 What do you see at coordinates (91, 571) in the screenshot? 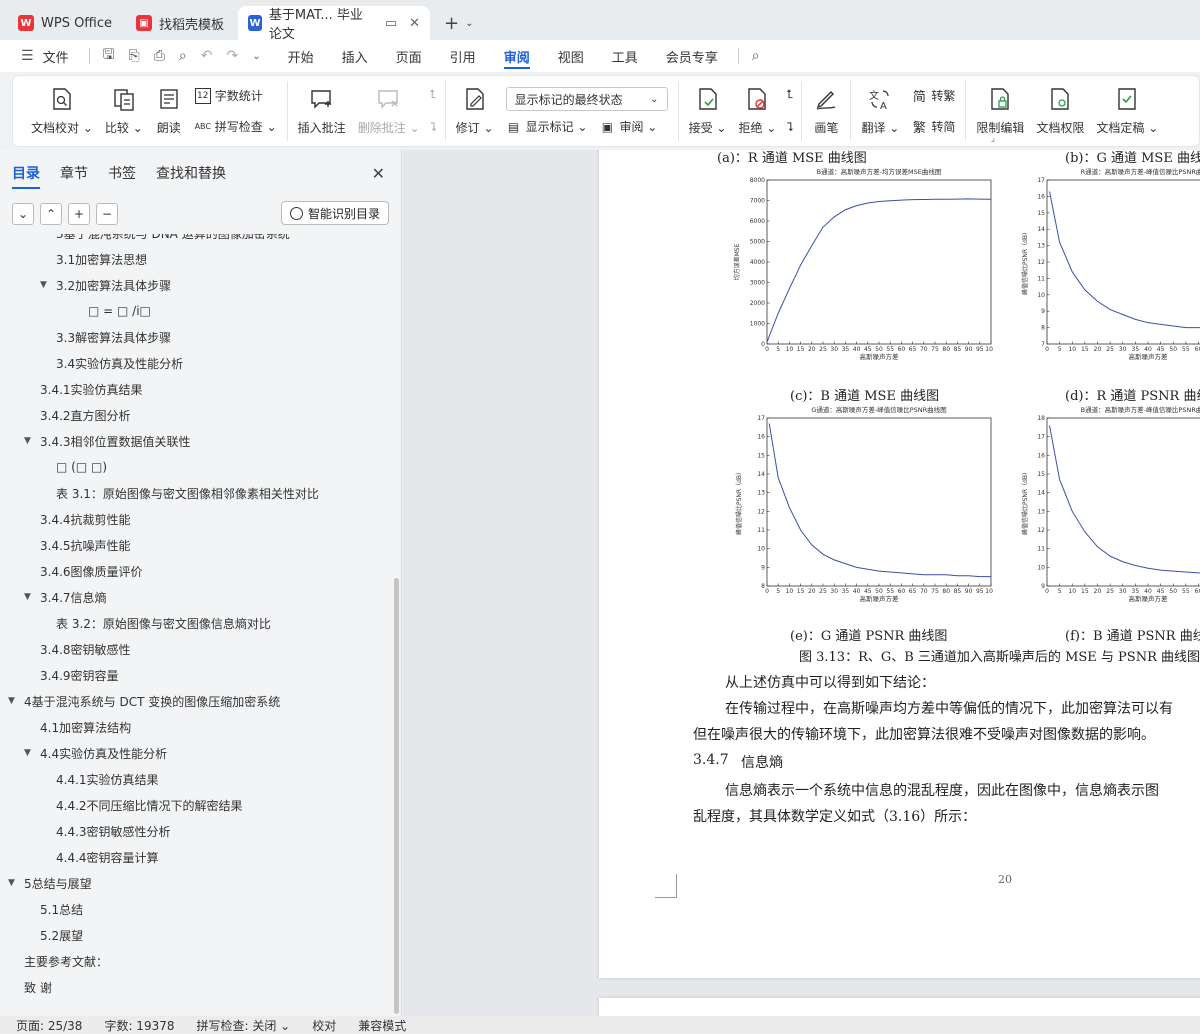
I see `toc-item: 3.4.6图像质量评价` at bounding box center [91, 571].